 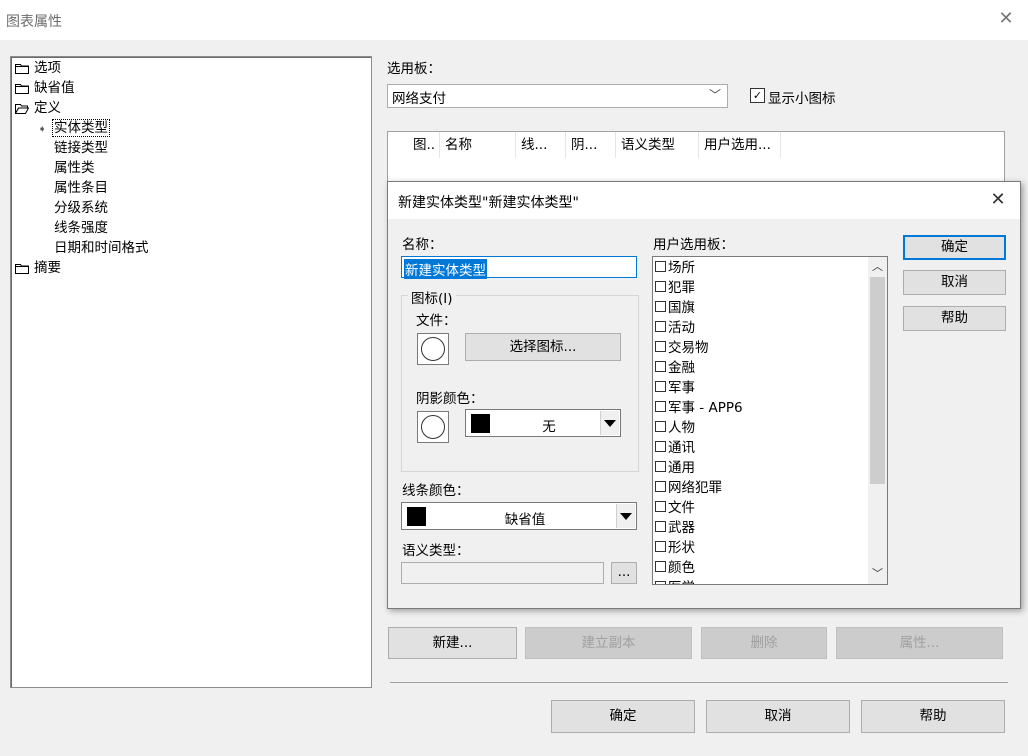 I want to click on color-swatch, so click(x=480, y=423).